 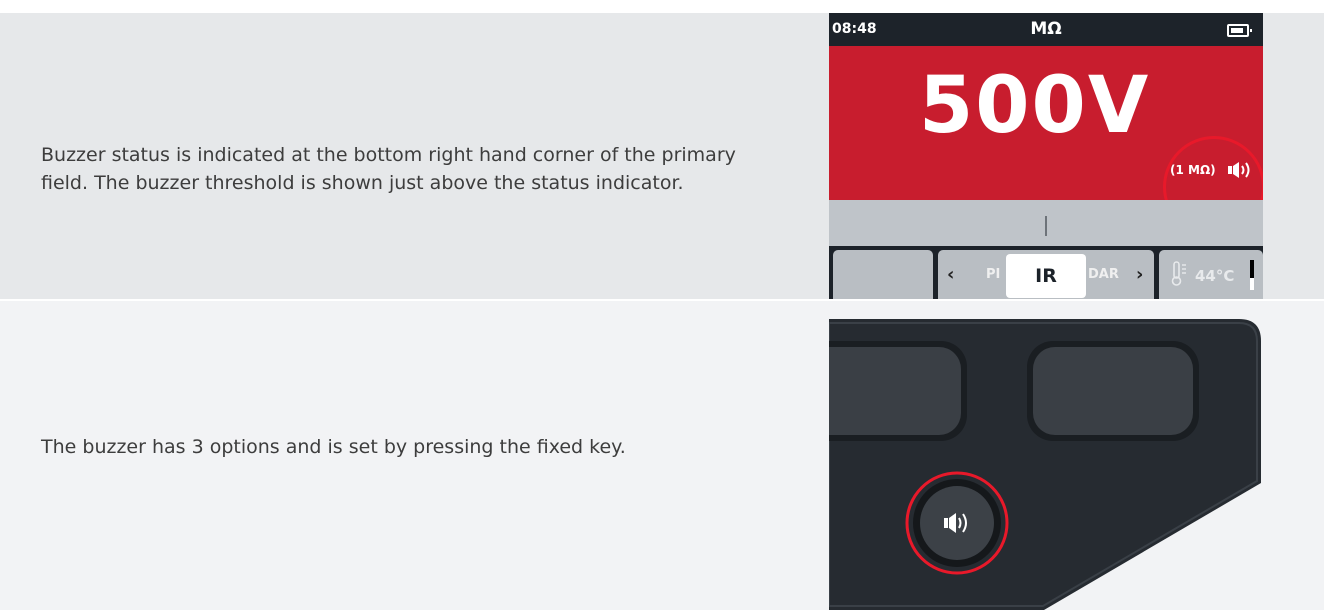 What do you see at coordinates (1239, 30) in the screenshot?
I see `battery-icon` at bounding box center [1239, 30].